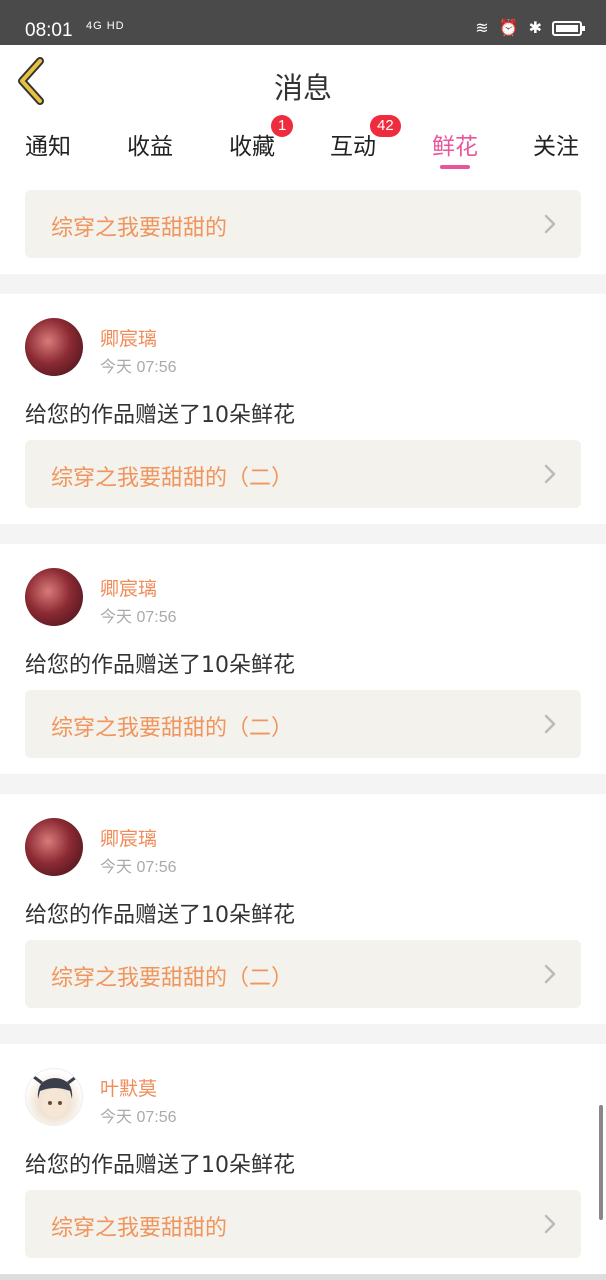 Image resolution: width=606 pixels, height=1280 pixels. What do you see at coordinates (128, 1087) in the screenshot?
I see `username: 叶默莫` at bounding box center [128, 1087].